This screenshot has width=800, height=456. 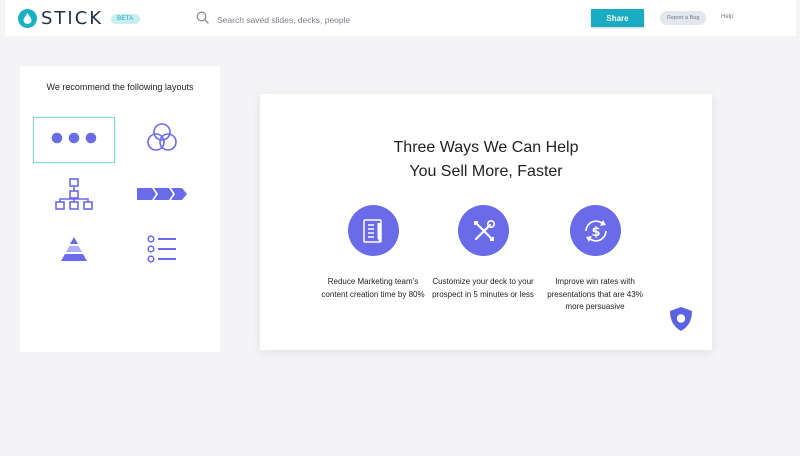 I want to click on layout-option-process, so click(x=162, y=196).